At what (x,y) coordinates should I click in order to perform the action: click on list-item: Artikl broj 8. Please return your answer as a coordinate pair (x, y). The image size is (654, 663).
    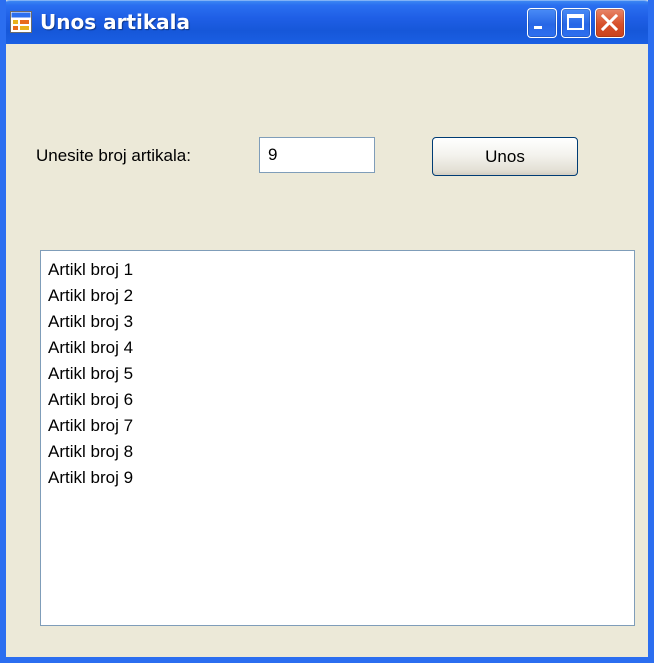
    Looking at the image, I should click on (341, 452).